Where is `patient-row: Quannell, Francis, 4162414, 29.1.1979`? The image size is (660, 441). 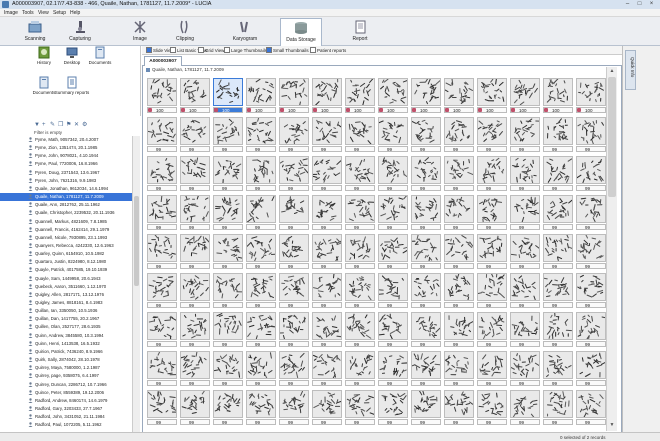 patient-row: Quannell, Francis, 4162414, 29.1.1979 is located at coordinates (66, 230).